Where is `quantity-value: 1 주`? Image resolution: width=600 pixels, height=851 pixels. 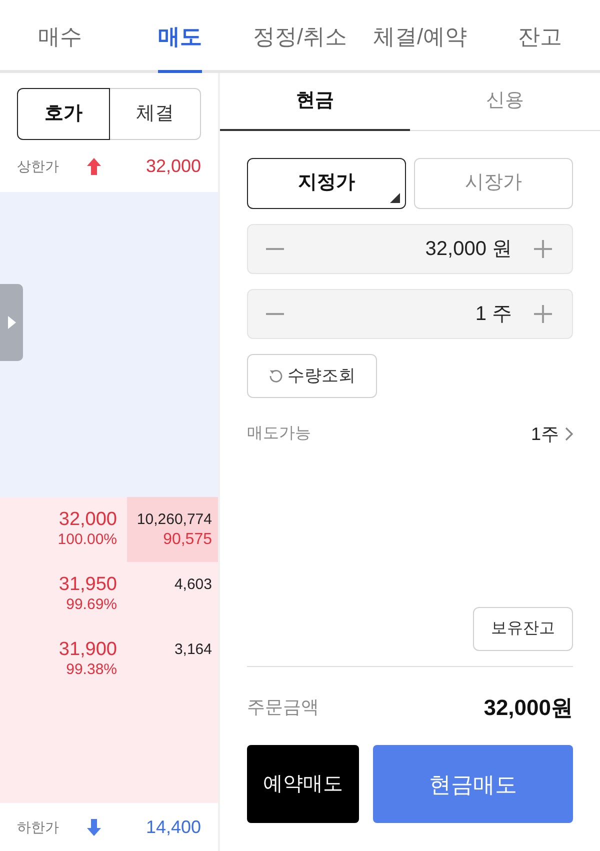 quantity-value: 1 주 is located at coordinates (493, 314).